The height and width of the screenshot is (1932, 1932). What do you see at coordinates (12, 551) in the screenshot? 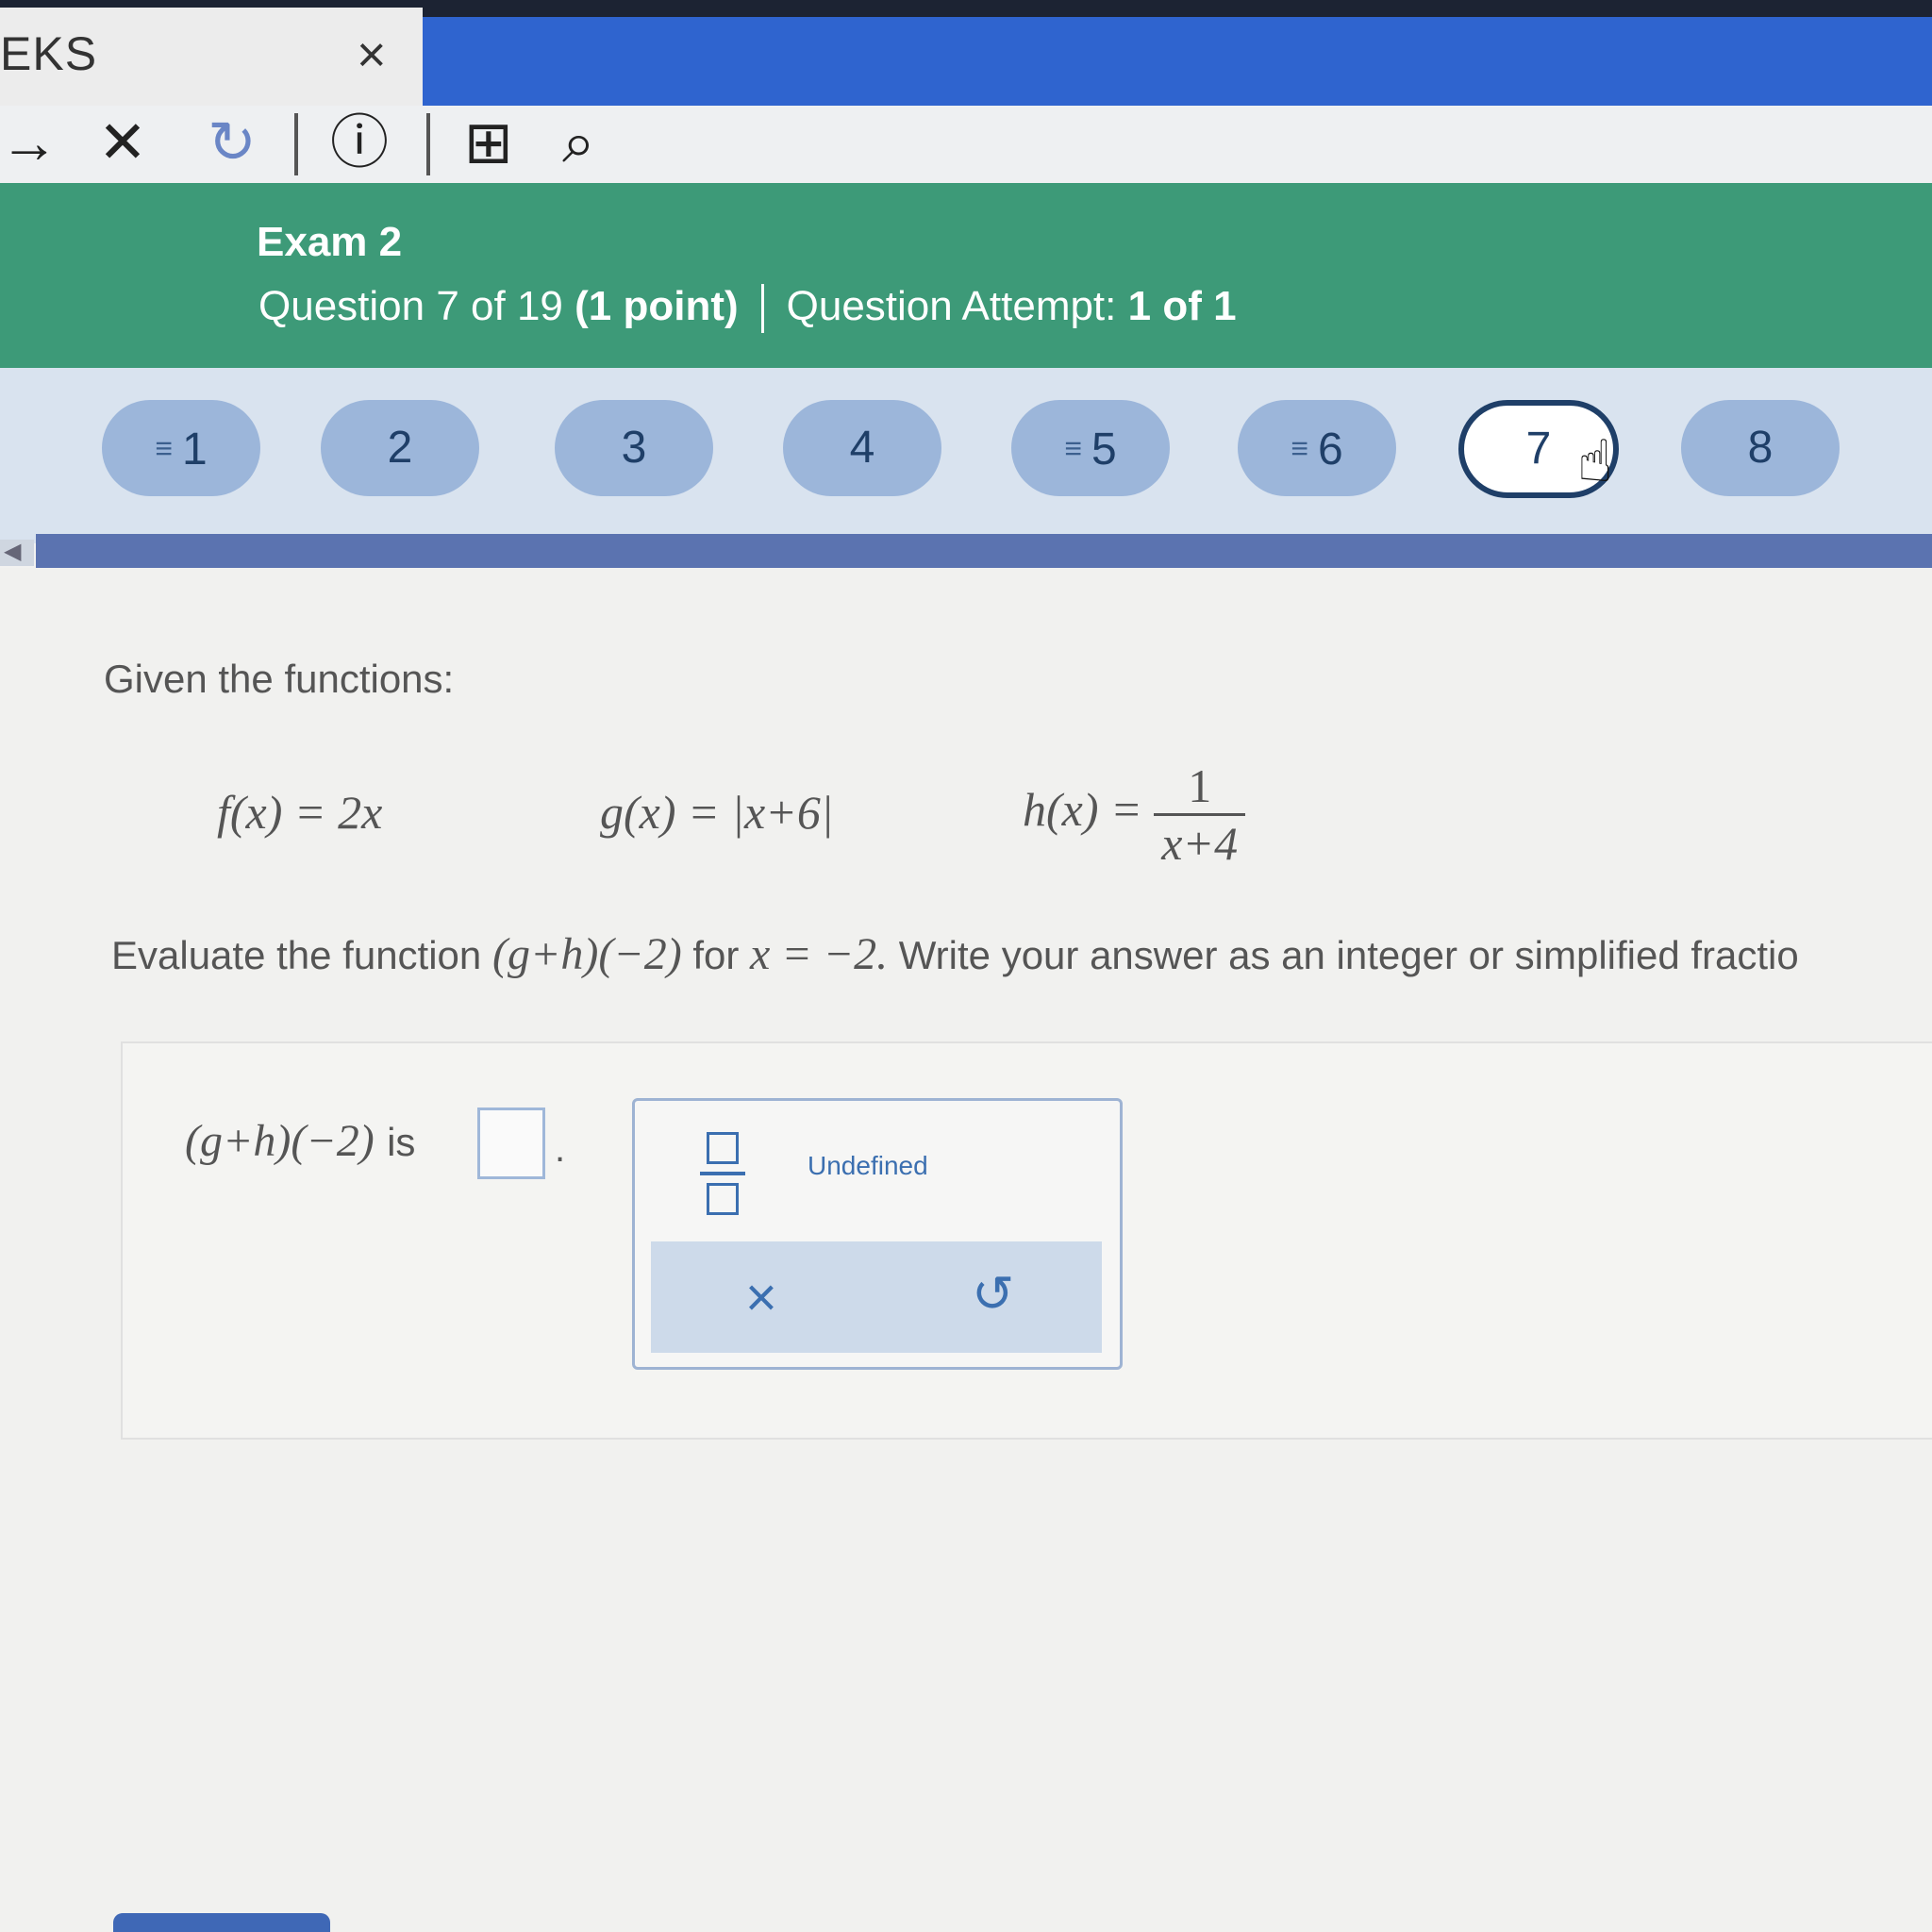
I see `chevron-left-icon: ◀` at bounding box center [12, 551].